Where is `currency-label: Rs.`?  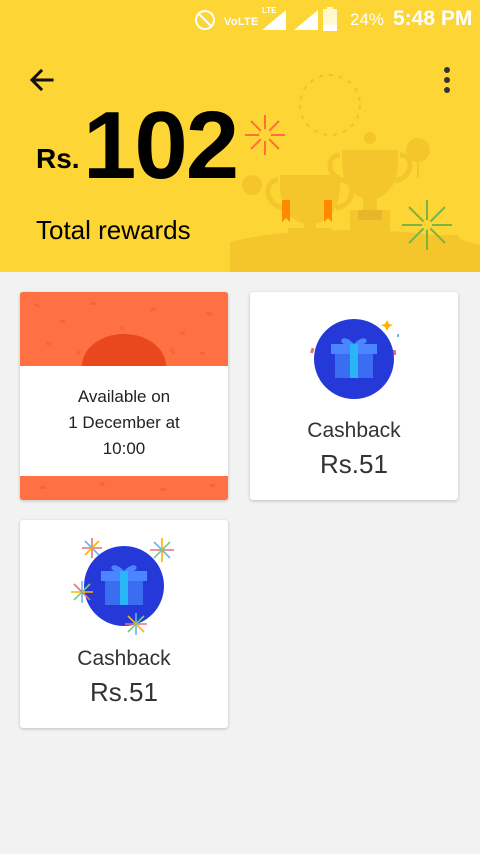 currency-label: Rs. is located at coordinates (58, 158).